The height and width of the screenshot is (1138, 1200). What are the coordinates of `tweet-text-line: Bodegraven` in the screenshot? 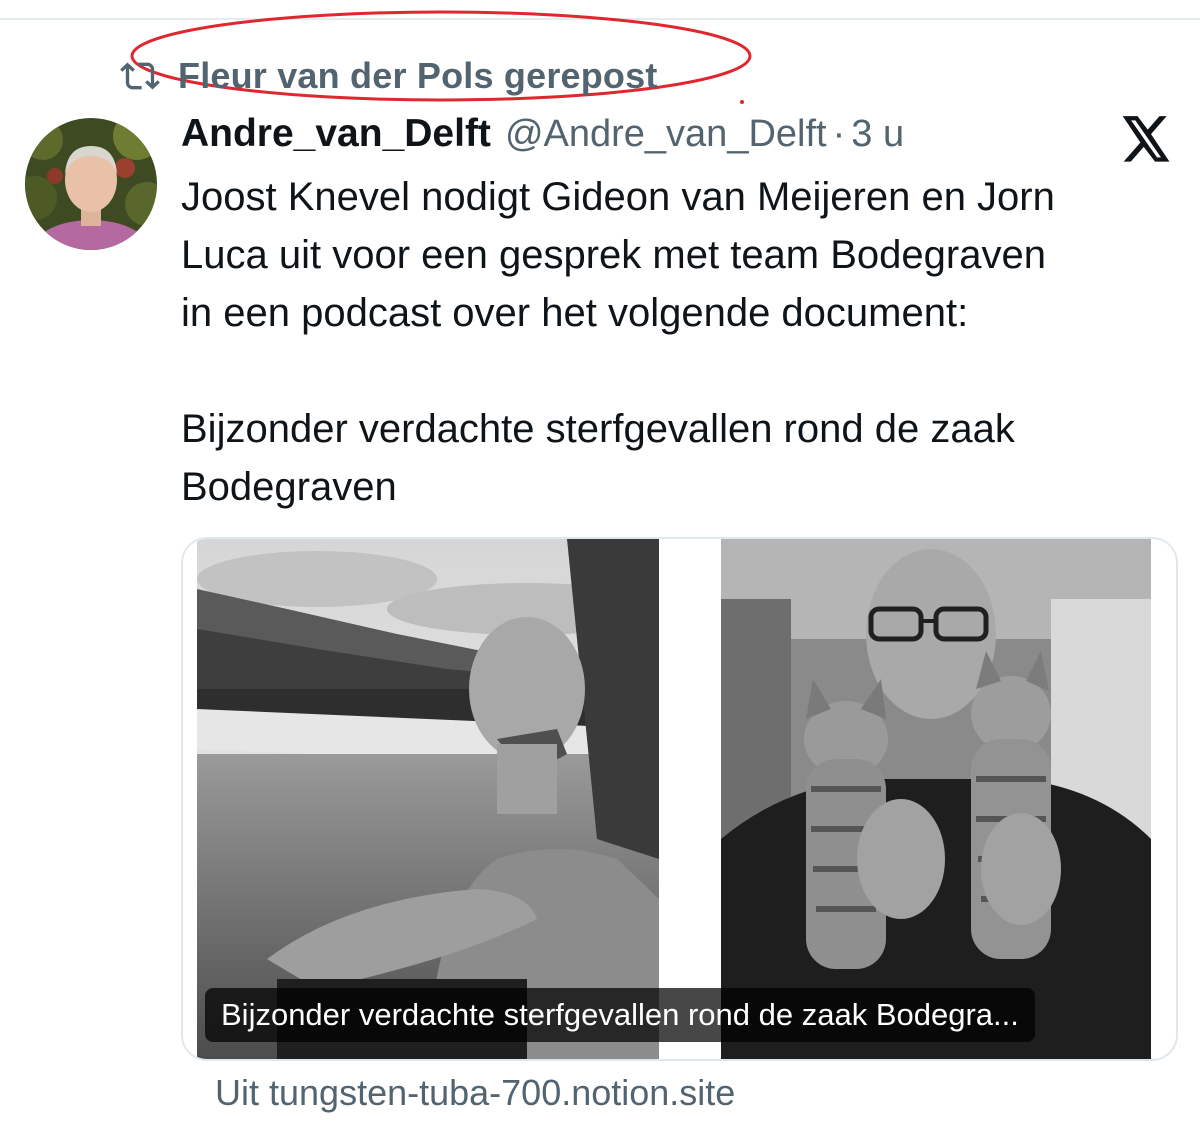 It's located at (289, 487).